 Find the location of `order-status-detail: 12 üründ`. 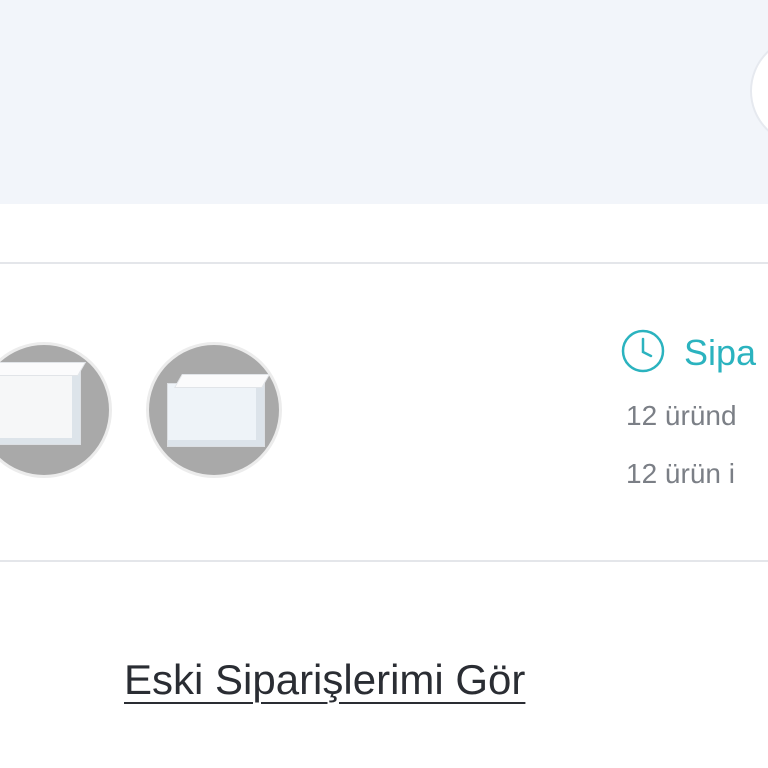

order-status-detail: 12 üründ is located at coordinates (681, 415).